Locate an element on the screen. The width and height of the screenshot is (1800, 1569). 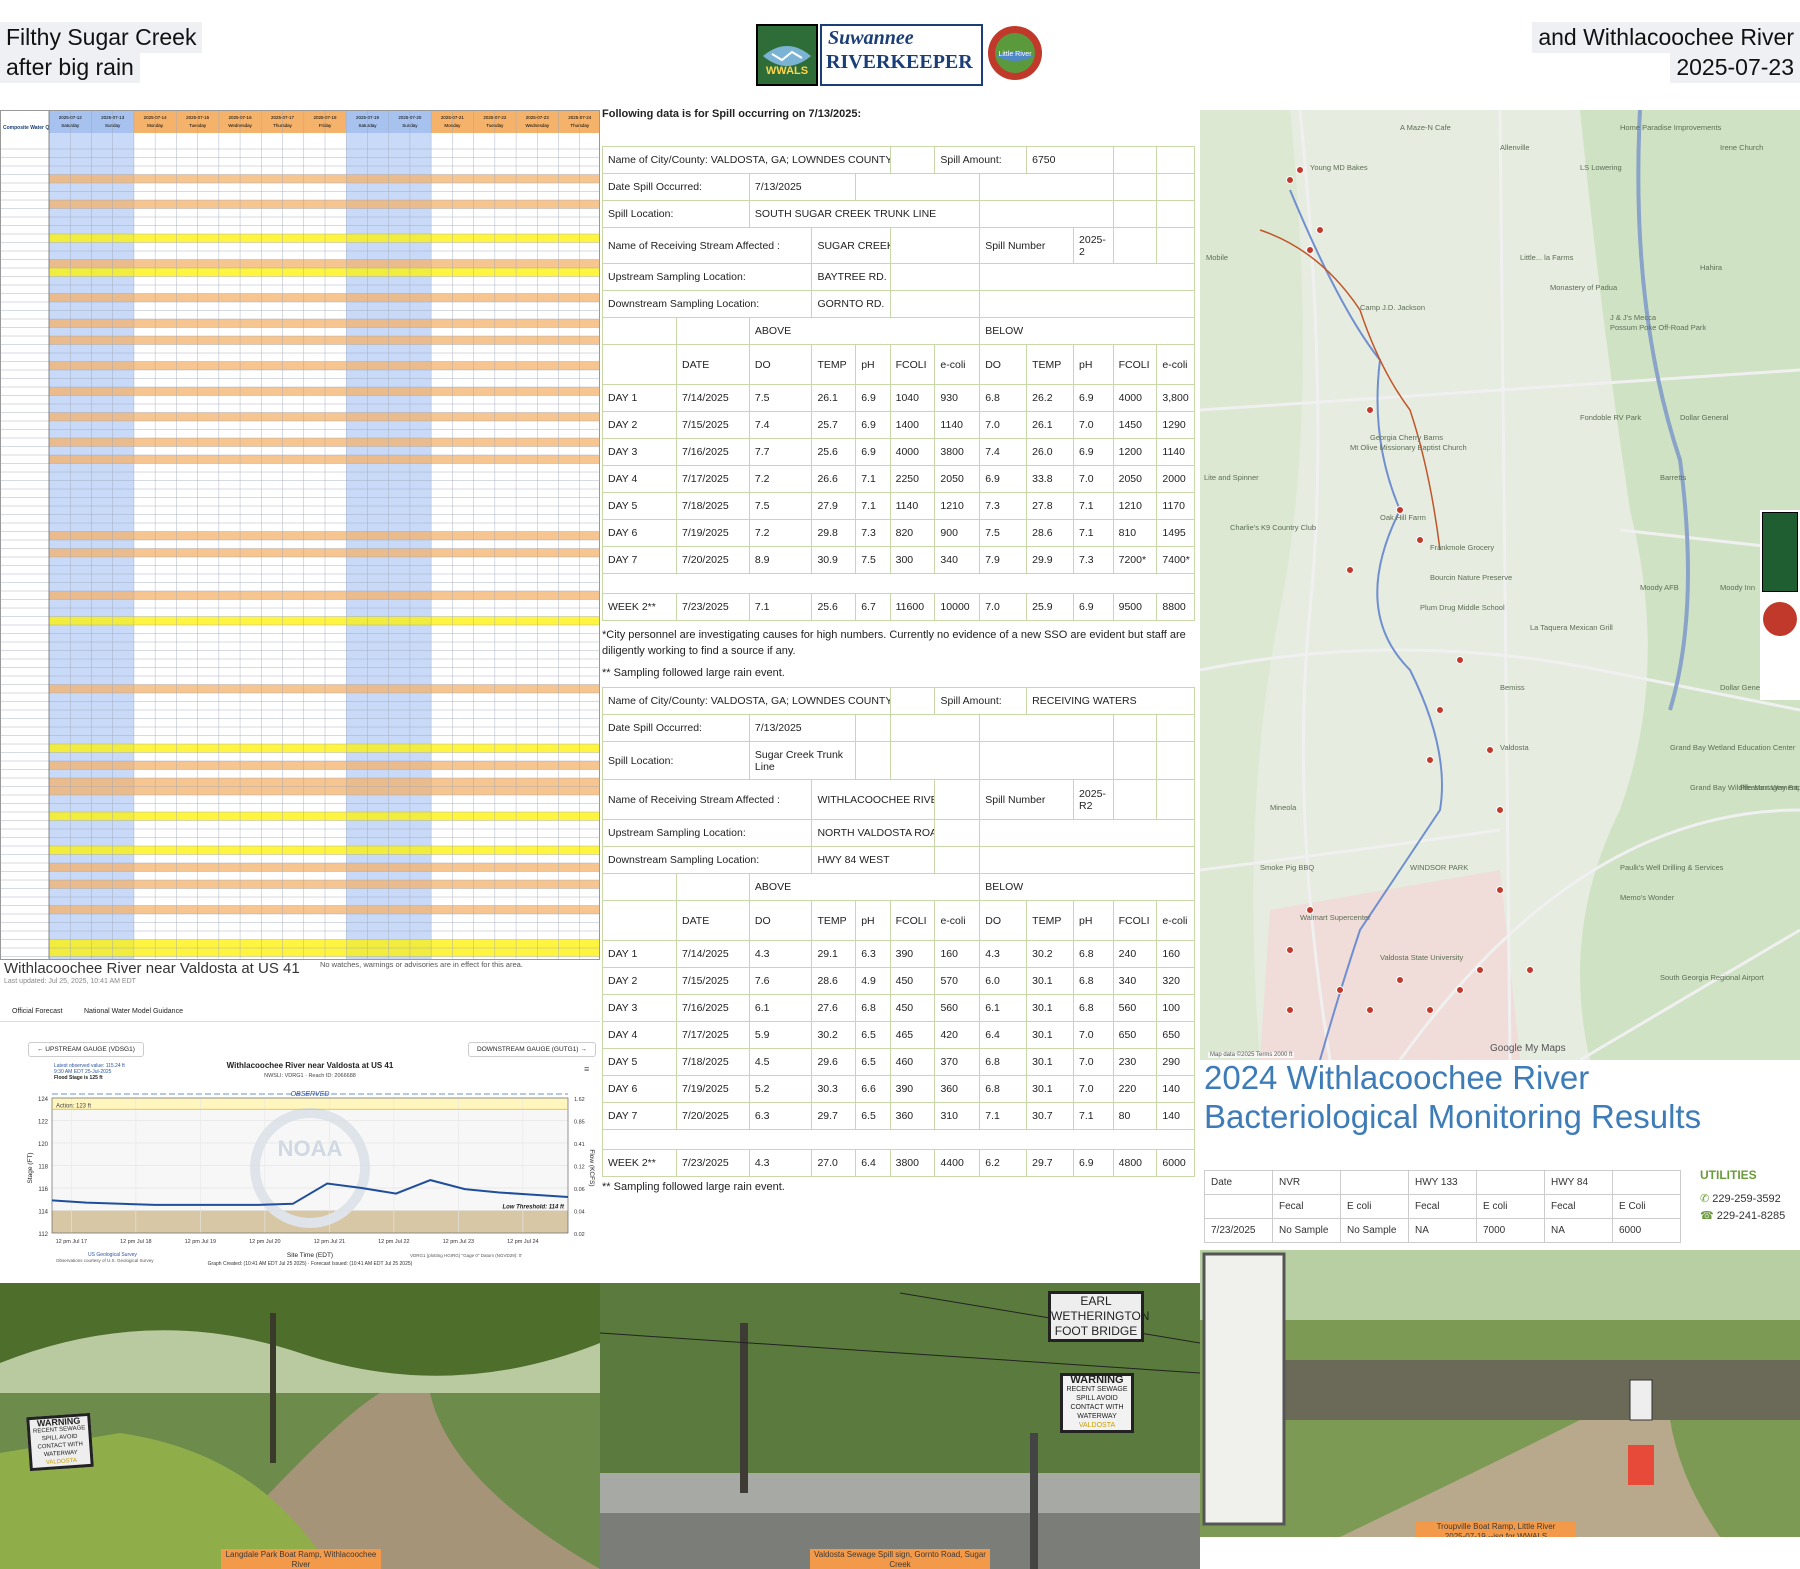
s1-cell: 300 is located at coordinates (912, 560).